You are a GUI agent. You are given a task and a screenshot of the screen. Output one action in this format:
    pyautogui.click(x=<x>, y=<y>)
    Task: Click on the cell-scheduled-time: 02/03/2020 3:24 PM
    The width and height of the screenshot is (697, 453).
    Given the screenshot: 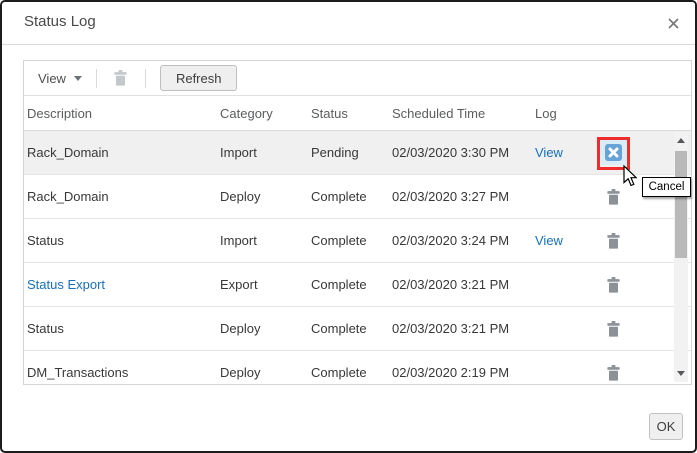 What is the action you would take?
    pyautogui.click(x=451, y=240)
    